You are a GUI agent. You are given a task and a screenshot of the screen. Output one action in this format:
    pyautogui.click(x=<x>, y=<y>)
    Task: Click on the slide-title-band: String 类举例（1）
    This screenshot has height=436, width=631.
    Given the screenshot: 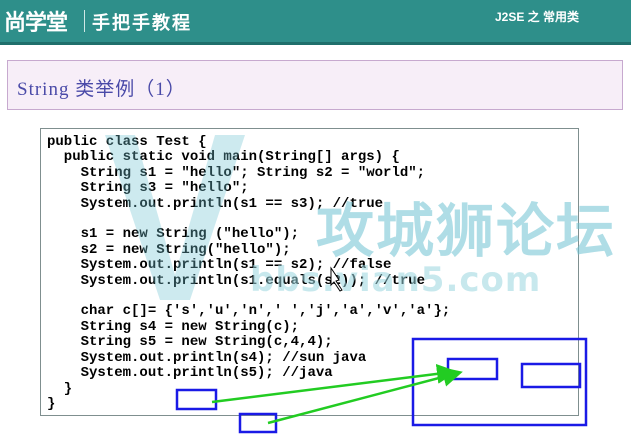 What is the action you would take?
    pyautogui.click(x=315, y=85)
    